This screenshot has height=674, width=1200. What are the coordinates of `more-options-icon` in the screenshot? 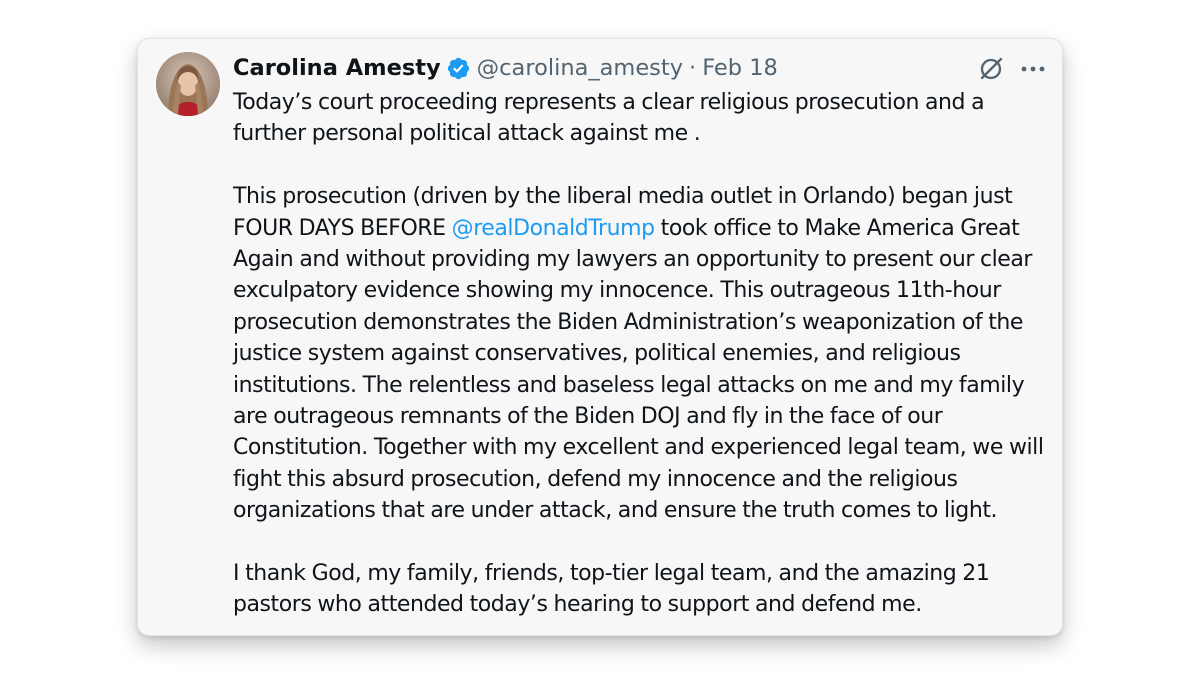 It's located at (1033, 69).